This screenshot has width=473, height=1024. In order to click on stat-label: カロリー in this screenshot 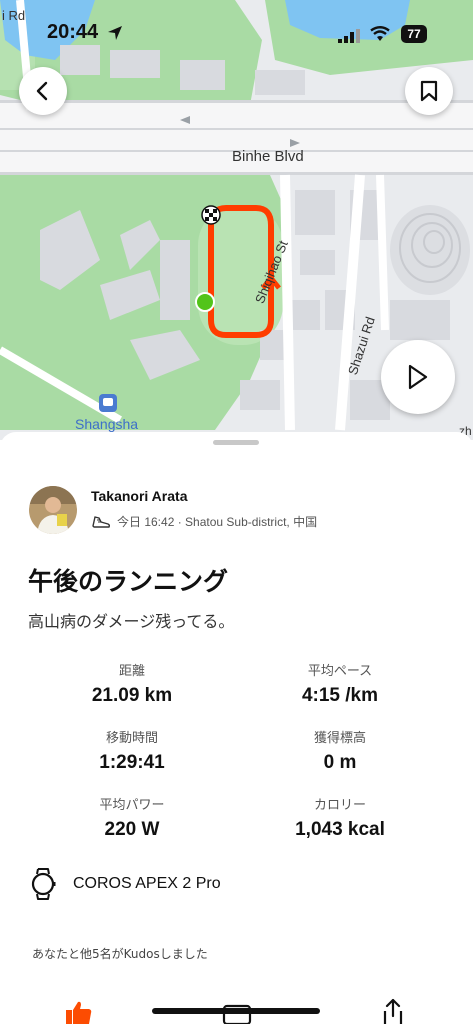, I will do `click(339, 804)`.